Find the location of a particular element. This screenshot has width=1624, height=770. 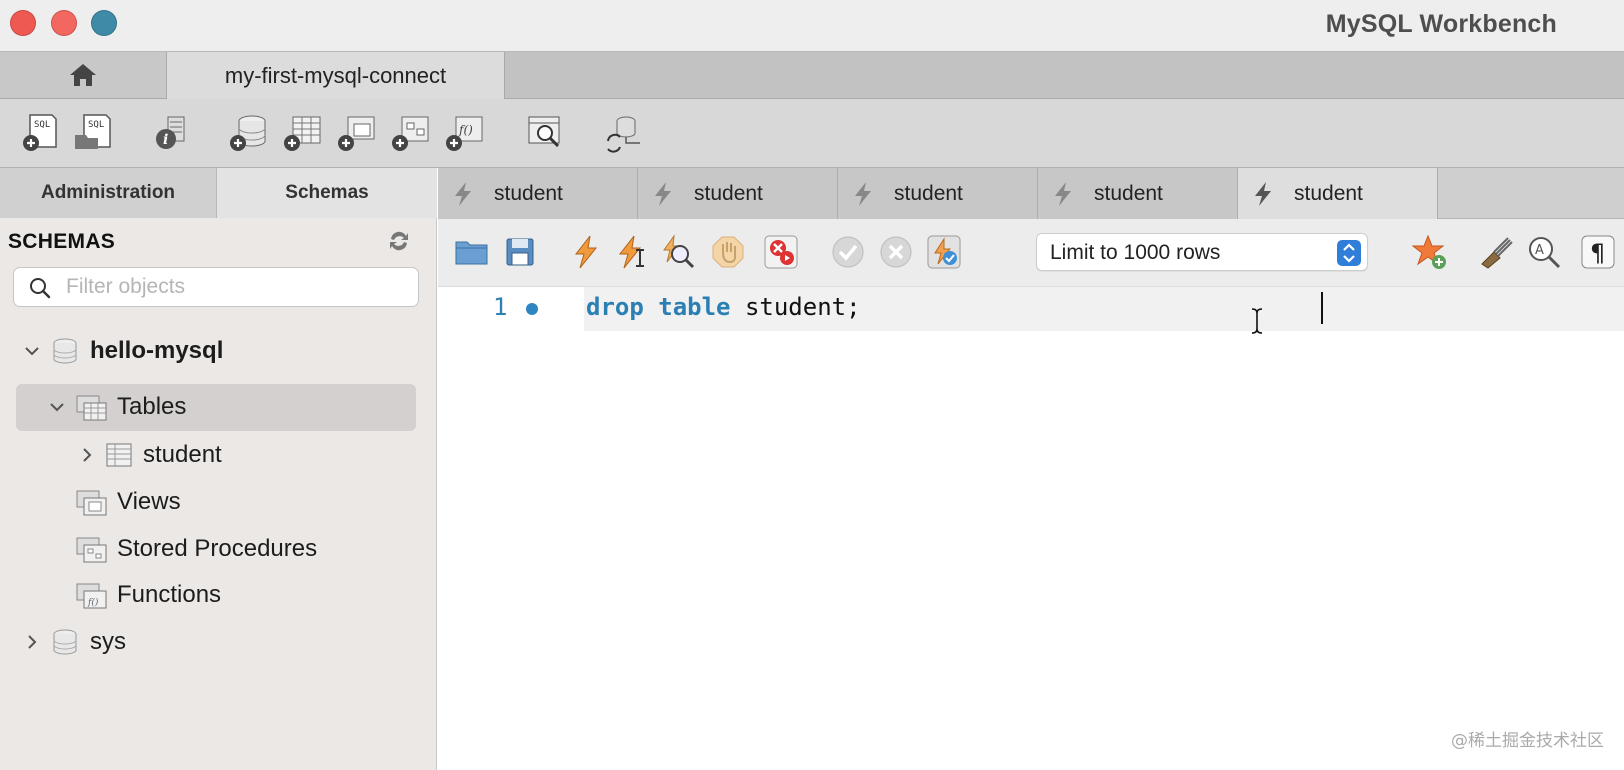

commit-icon is located at coordinates (848, 252).